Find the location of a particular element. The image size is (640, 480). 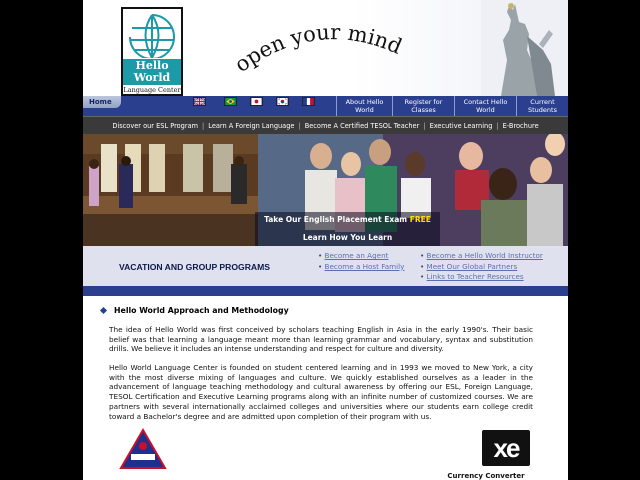

home-tab: Home is located at coordinates (102, 102).